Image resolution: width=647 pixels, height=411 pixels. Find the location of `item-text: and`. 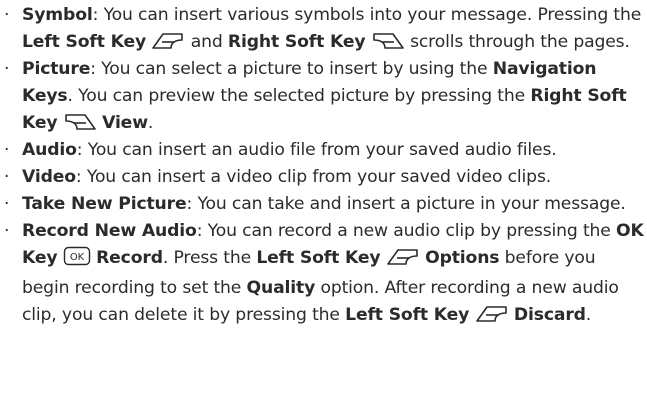

item-text: and is located at coordinates (206, 42).